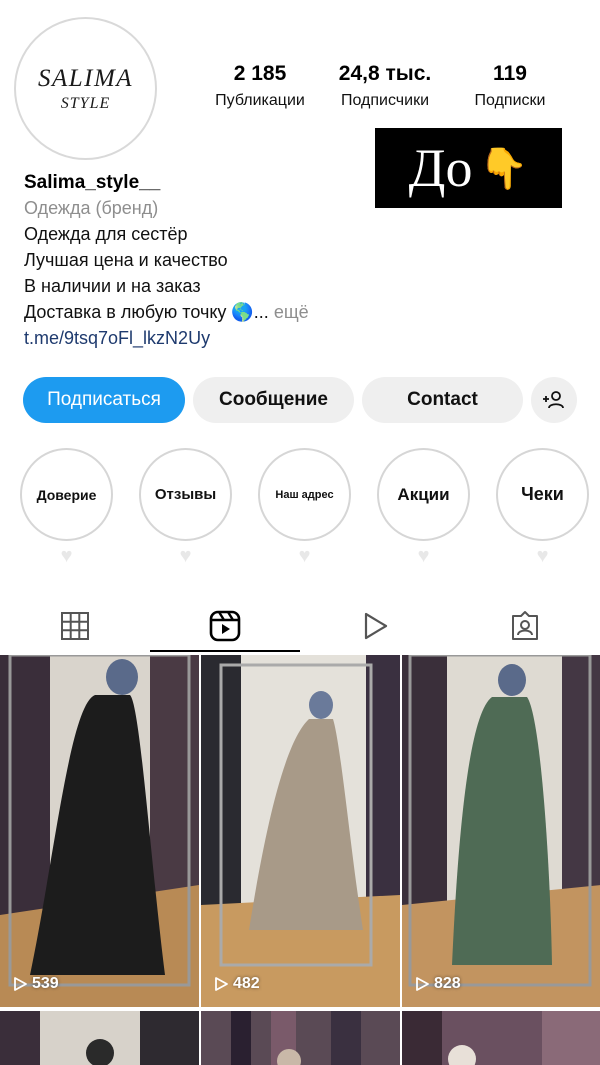  I want to click on stat-followers: 24,8 тыс. Подписчики, so click(385, 86).